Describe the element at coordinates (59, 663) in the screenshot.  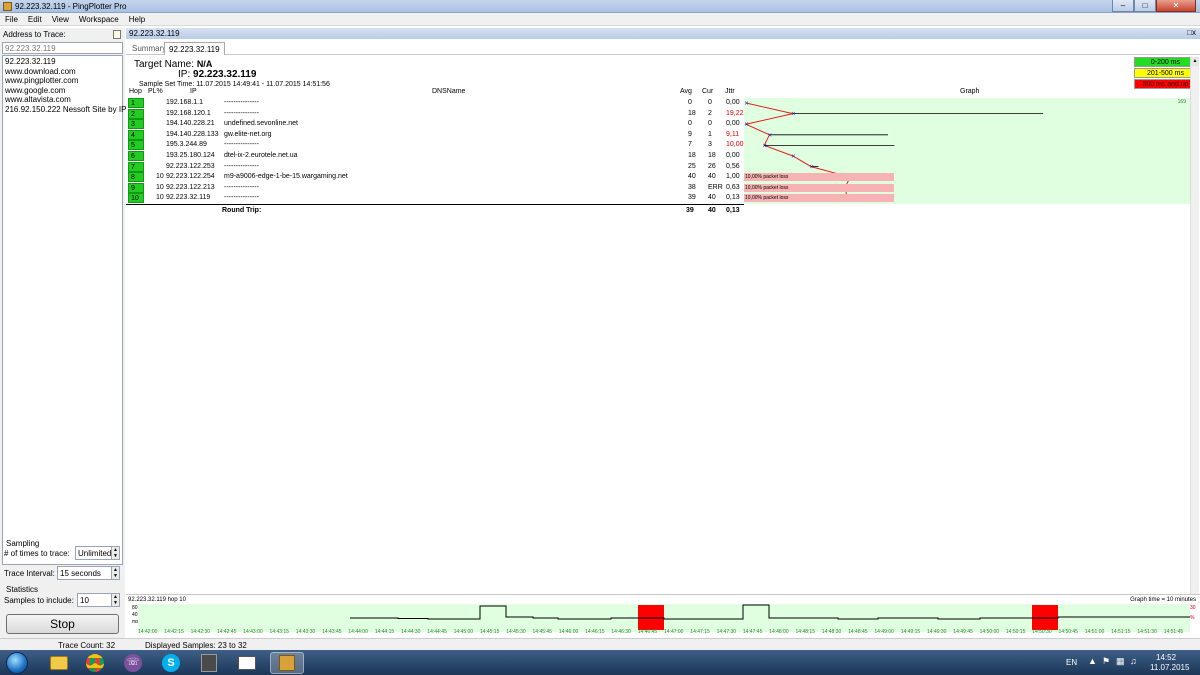
I see `explorer-icon` at that location.